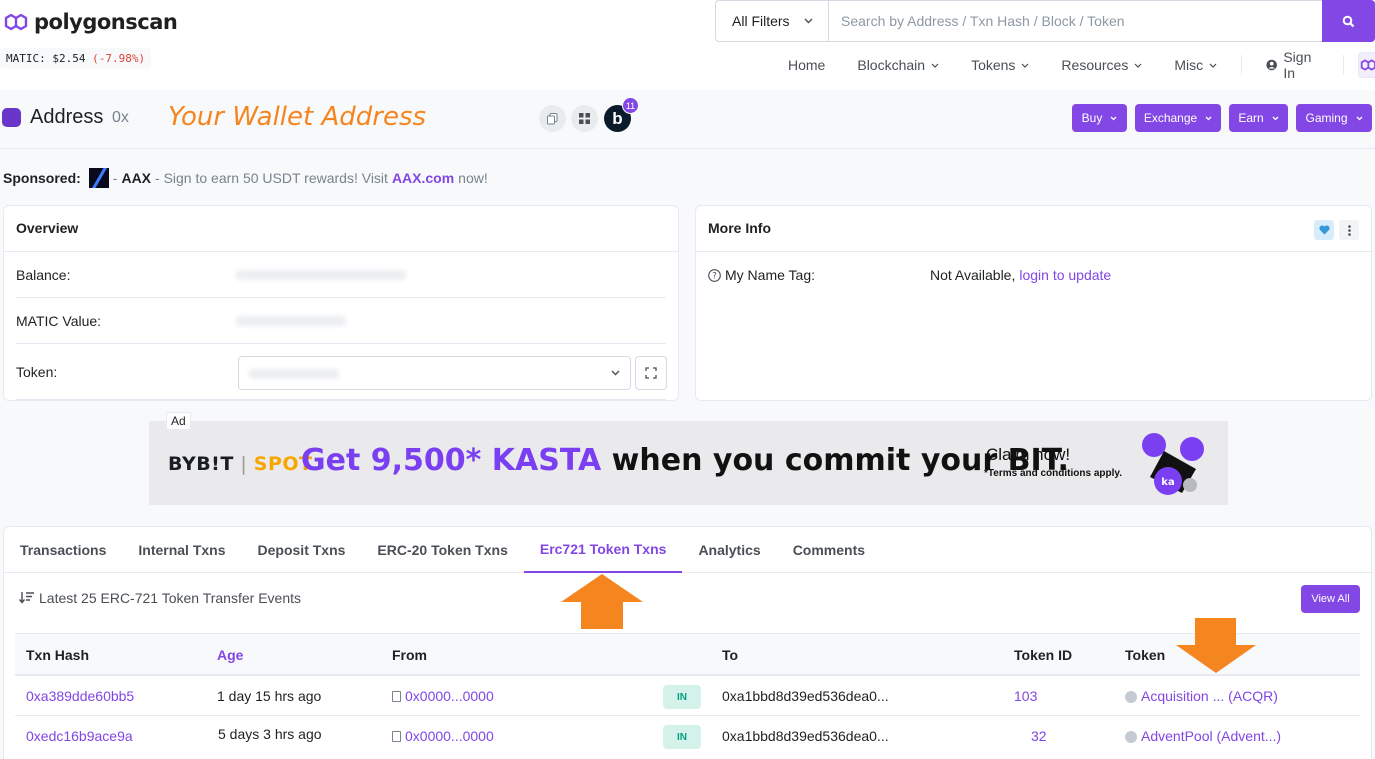 The width and height of the screenshot is (1375, 759). What do you see at coordinates (42, 178) in the screenshot?
I see `sponsored-label: Sponsored:` at bounding box center [42, 178].